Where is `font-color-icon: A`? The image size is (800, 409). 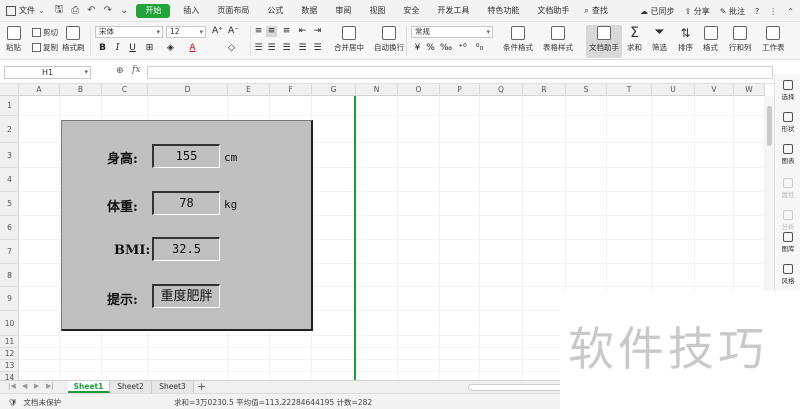
font-color-icon: A is located at coordinates (192, 48).